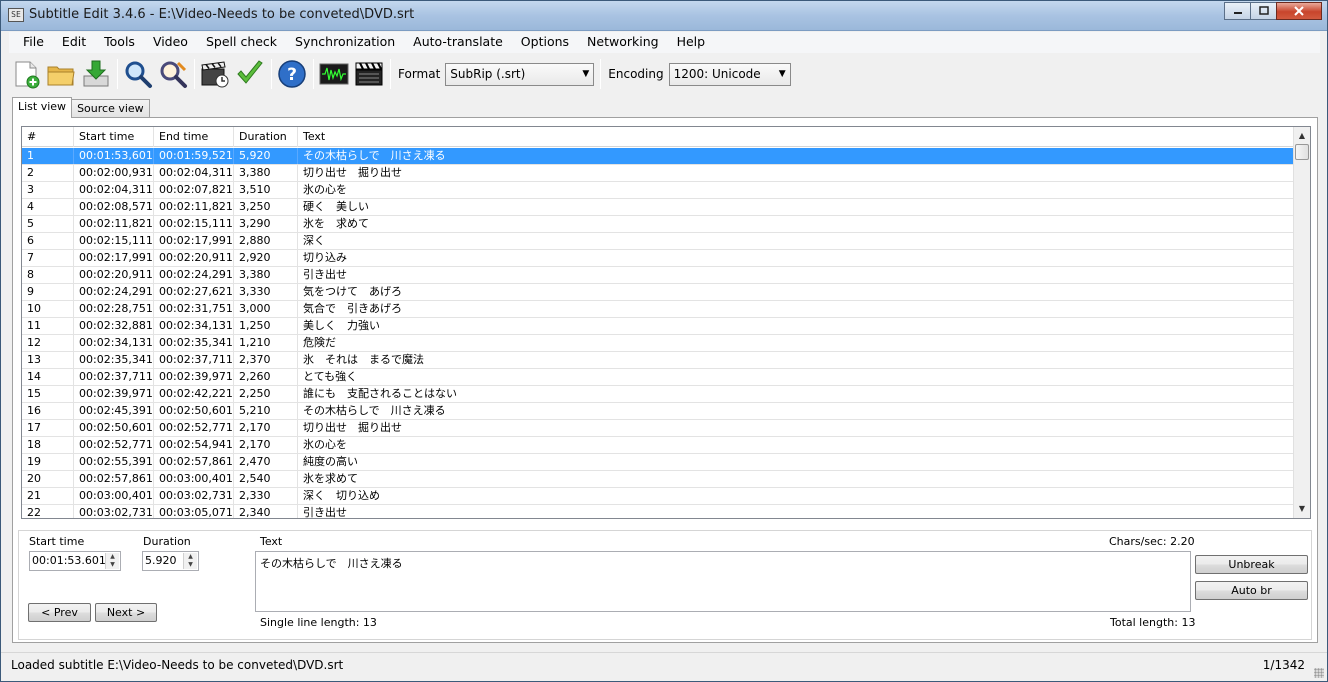  Describe the element at coordinates (48, 411) in the screenshot. I see `cell-number: 16` at that location.